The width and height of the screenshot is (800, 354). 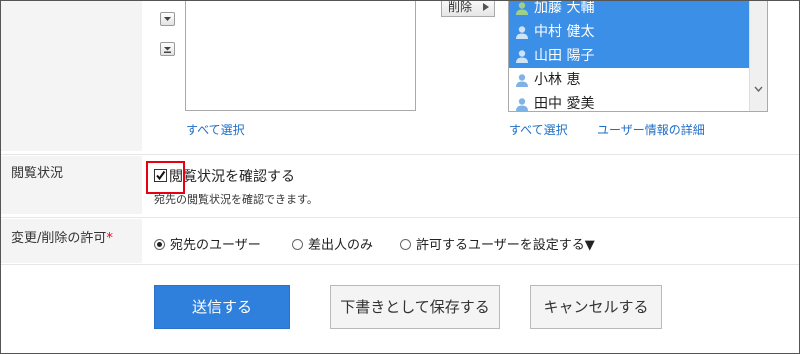 What do you see at coordinates (37, 173) in the screenshot?
I see `read-status-label: 閲覧状況` at bounding box center [37, 173].